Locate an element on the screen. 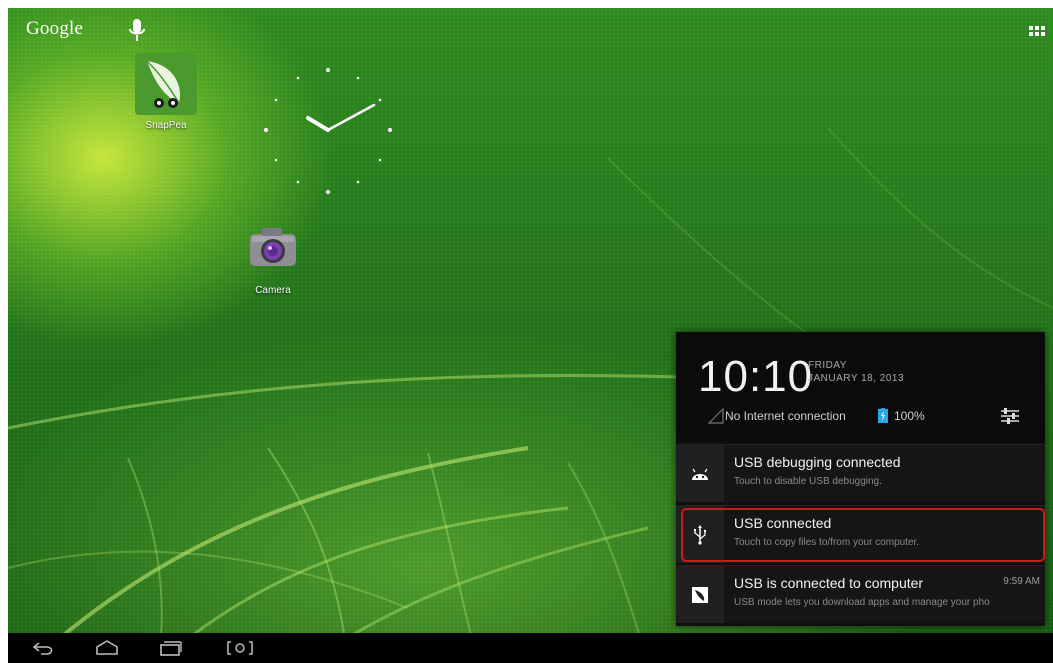 The width and height of the screenshot is (1053, 663). notification-title: USB debugging connected is located at coordinates (817, 462).